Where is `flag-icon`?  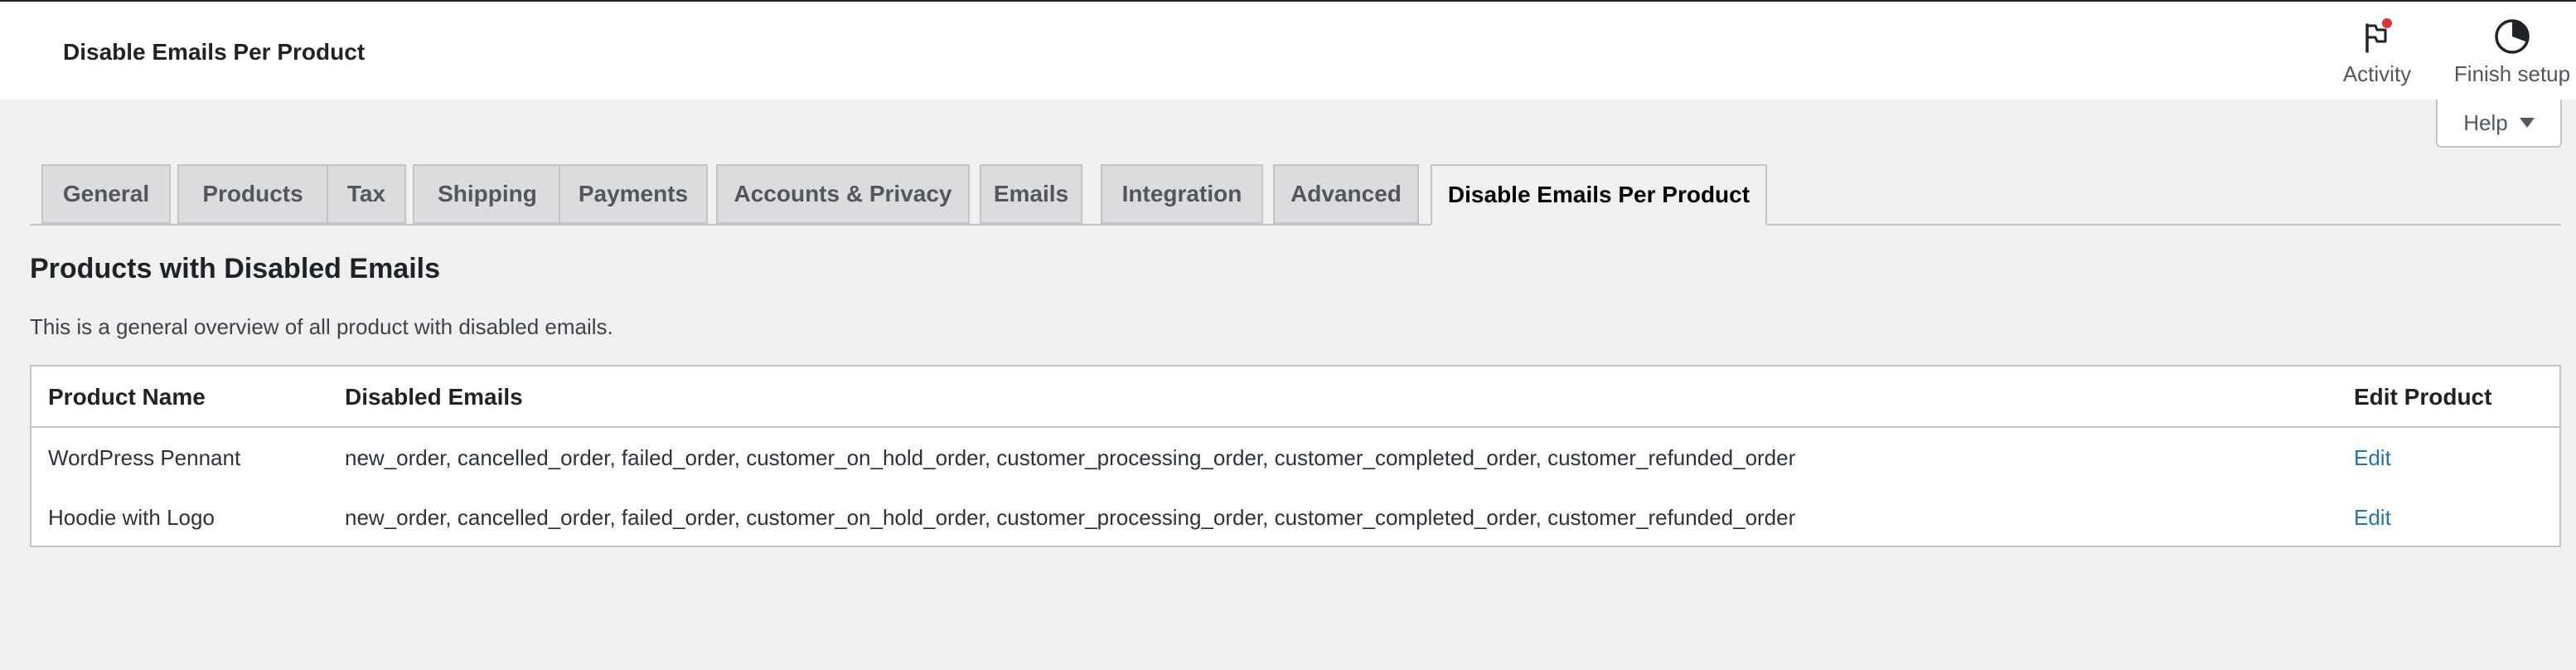 flag-icon is located at coordinates (2378, 35).